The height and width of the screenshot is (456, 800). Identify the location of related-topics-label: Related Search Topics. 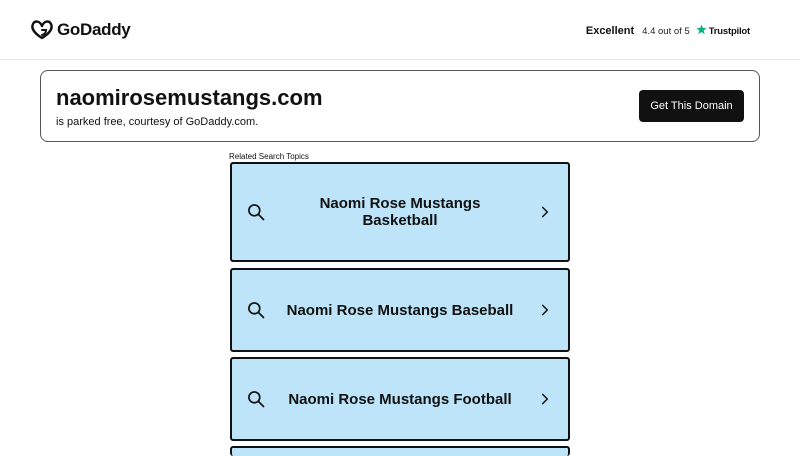
(269, 156).